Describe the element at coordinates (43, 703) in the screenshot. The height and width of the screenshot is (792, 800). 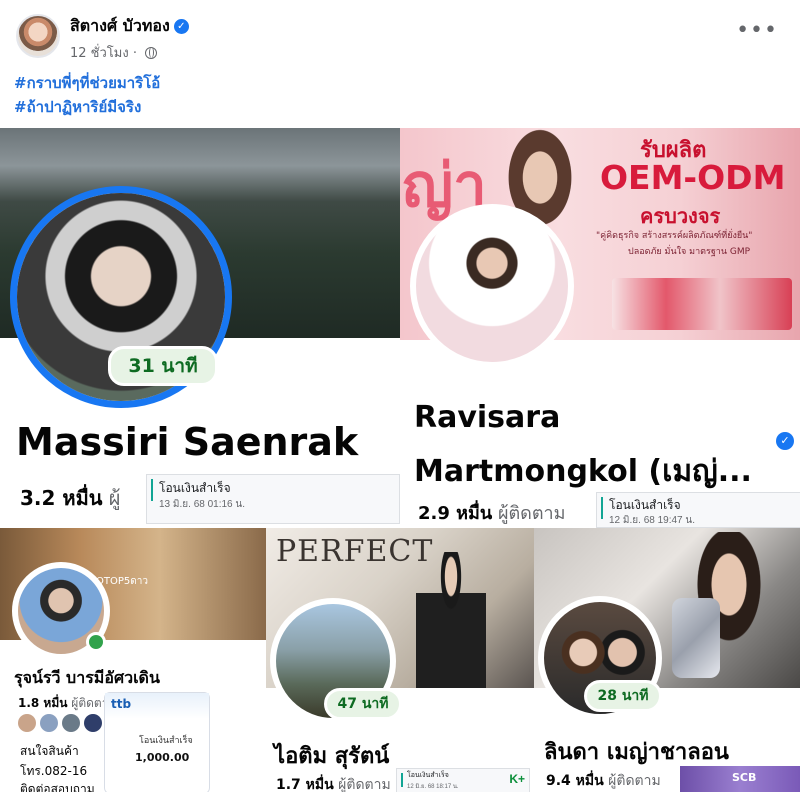
I see `follower-number: 1.8 หมื่น` at that location.